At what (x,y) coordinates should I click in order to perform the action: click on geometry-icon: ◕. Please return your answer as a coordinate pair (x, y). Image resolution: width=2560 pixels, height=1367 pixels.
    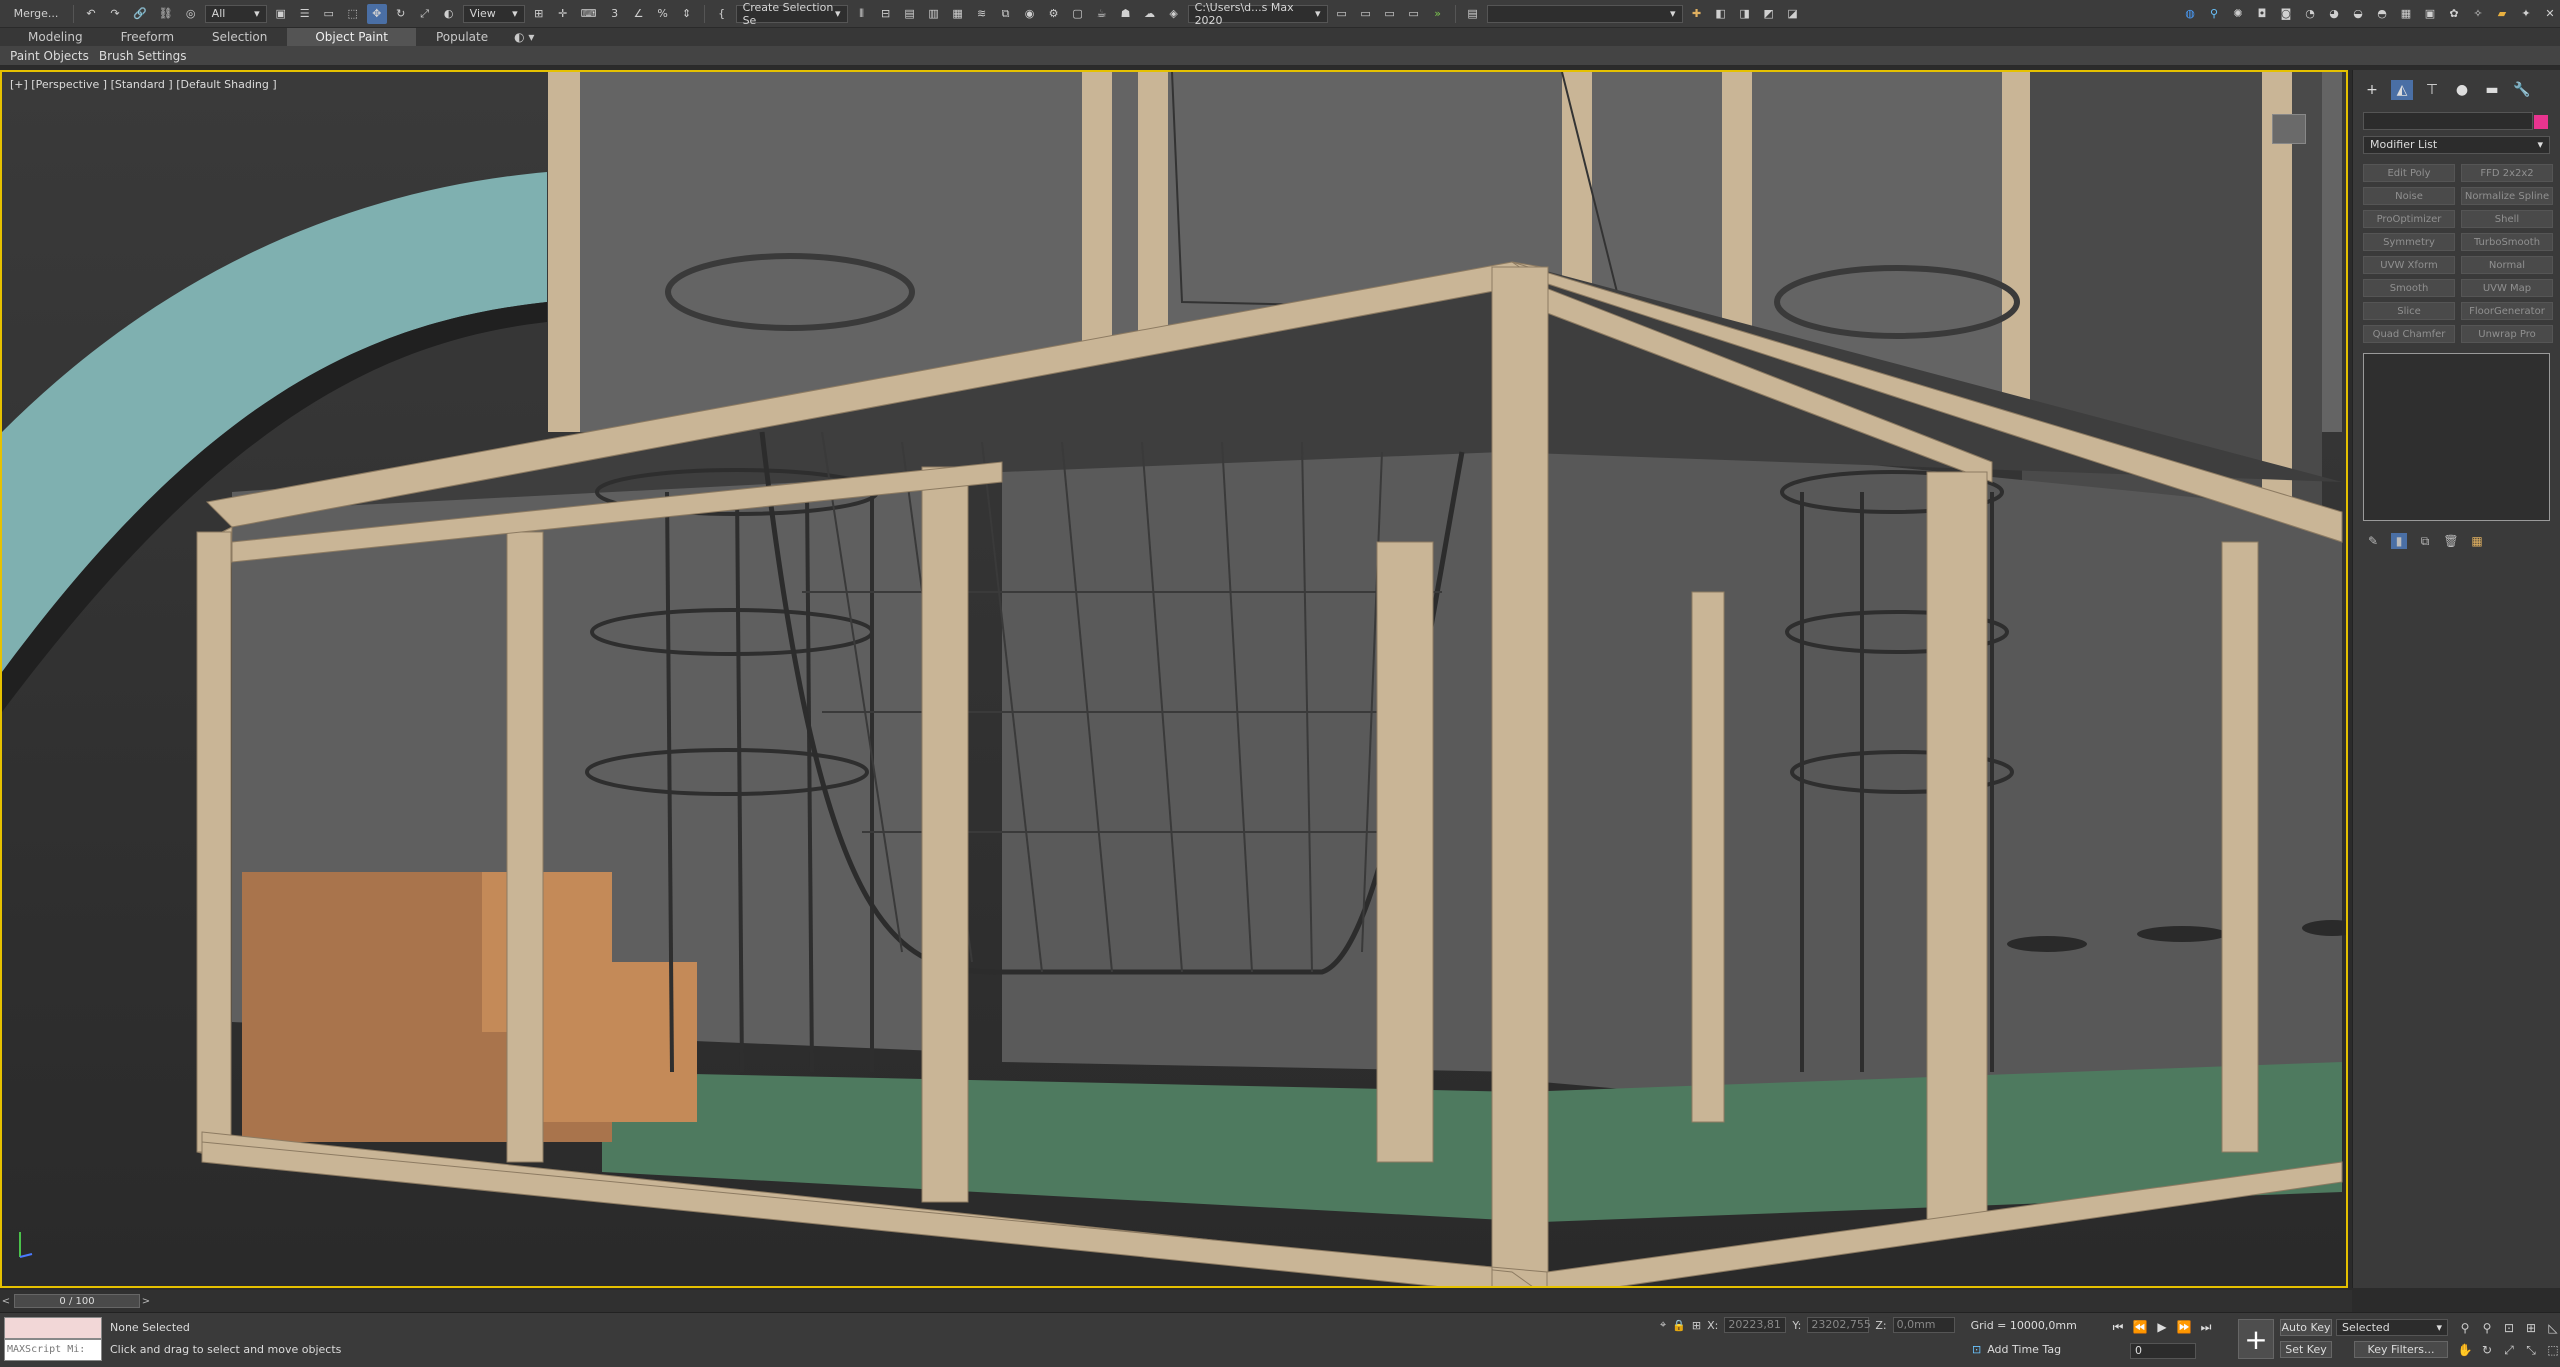
    Looking at the image, I should click on (2334, 14).